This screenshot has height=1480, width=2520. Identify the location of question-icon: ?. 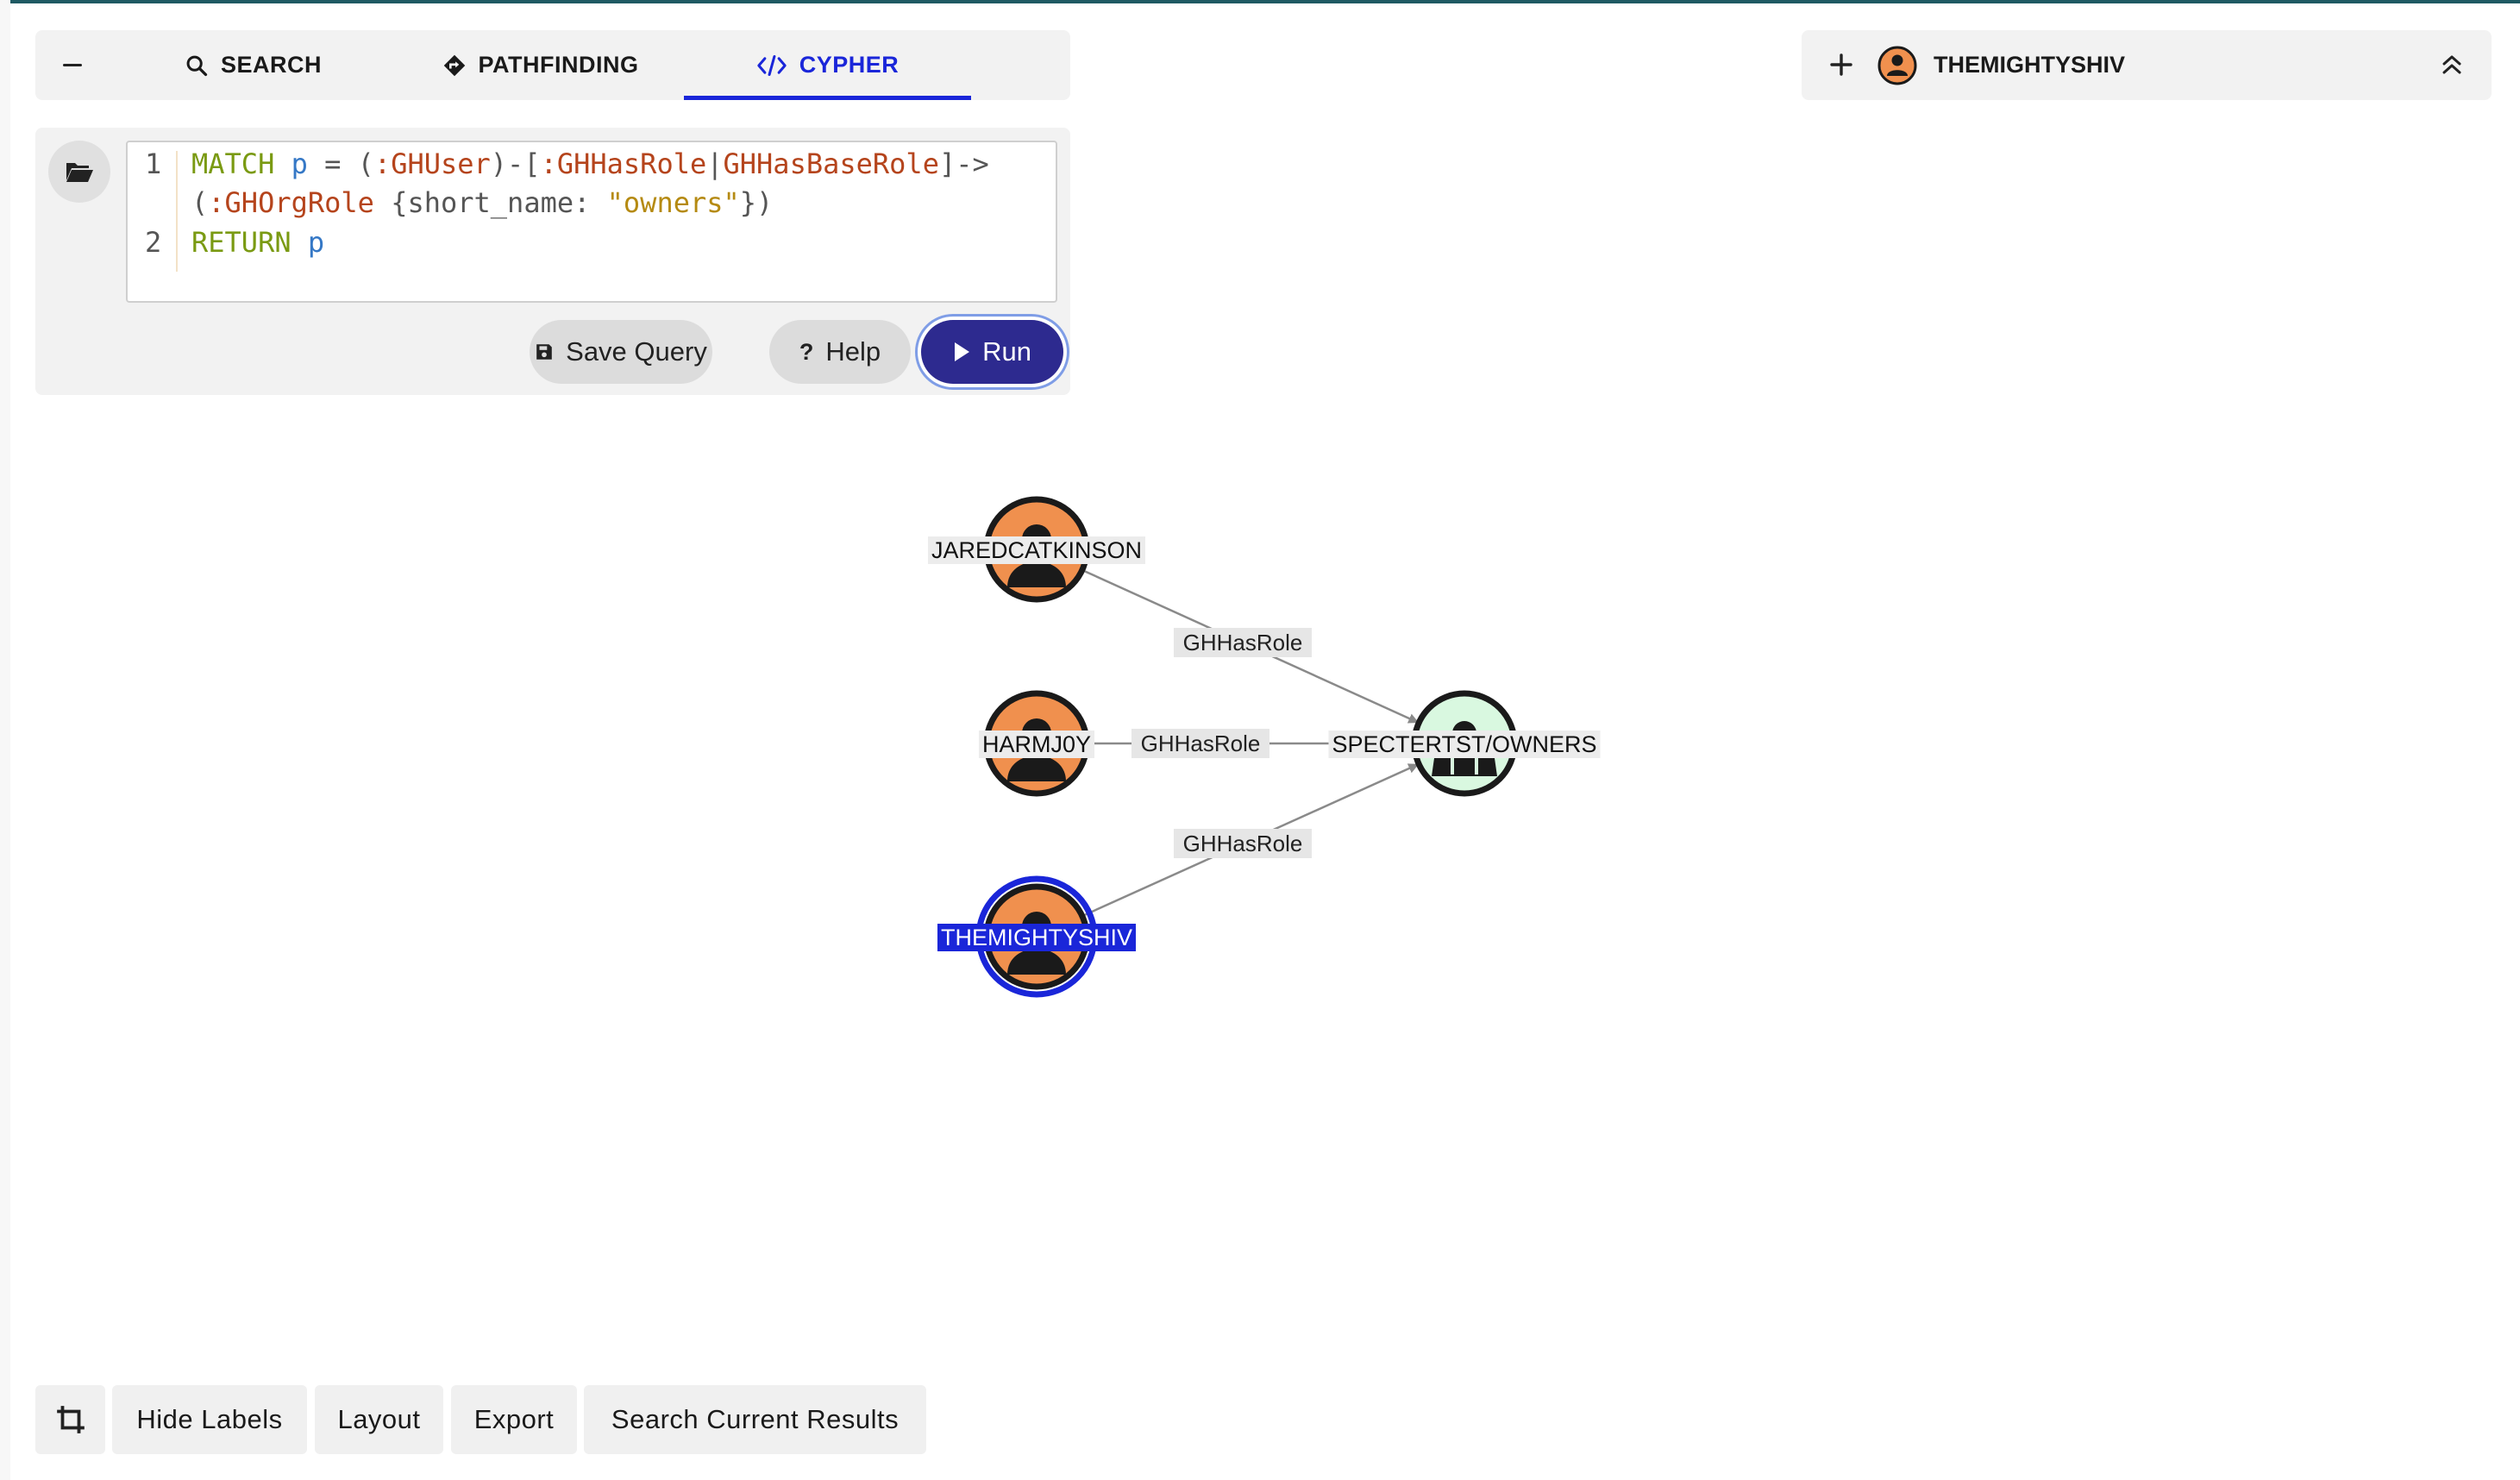
(807, 351).